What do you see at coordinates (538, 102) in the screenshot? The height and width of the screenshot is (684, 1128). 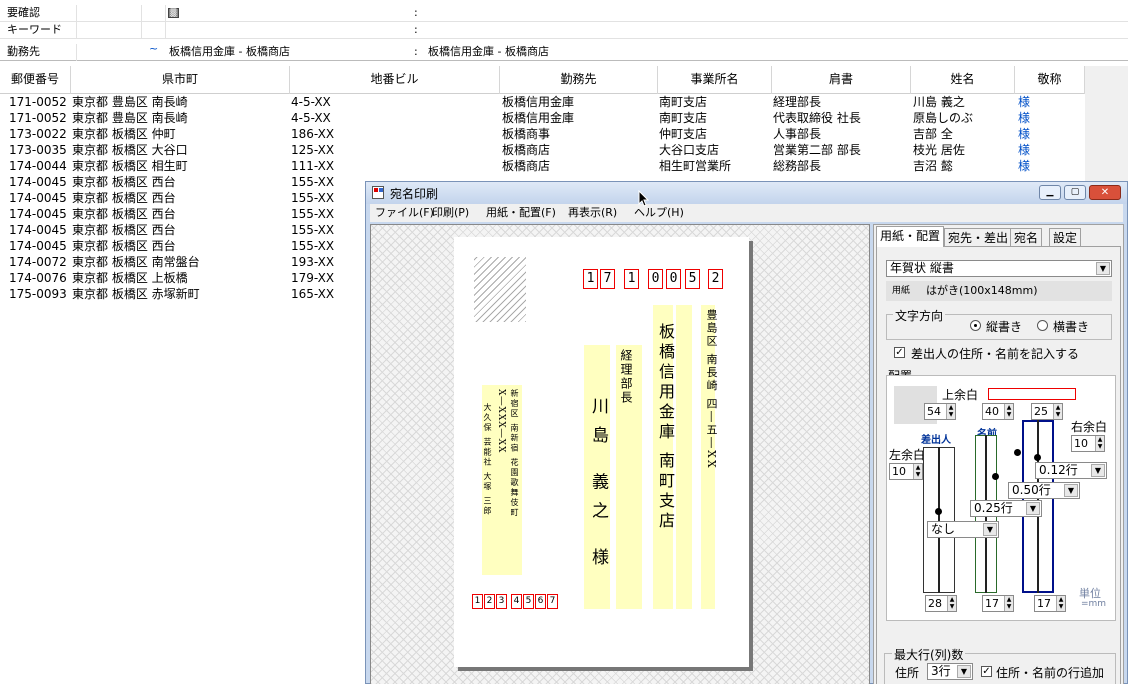 I see `cell-workplace: 板橋信用金庫` at bounding box center [538, 102].